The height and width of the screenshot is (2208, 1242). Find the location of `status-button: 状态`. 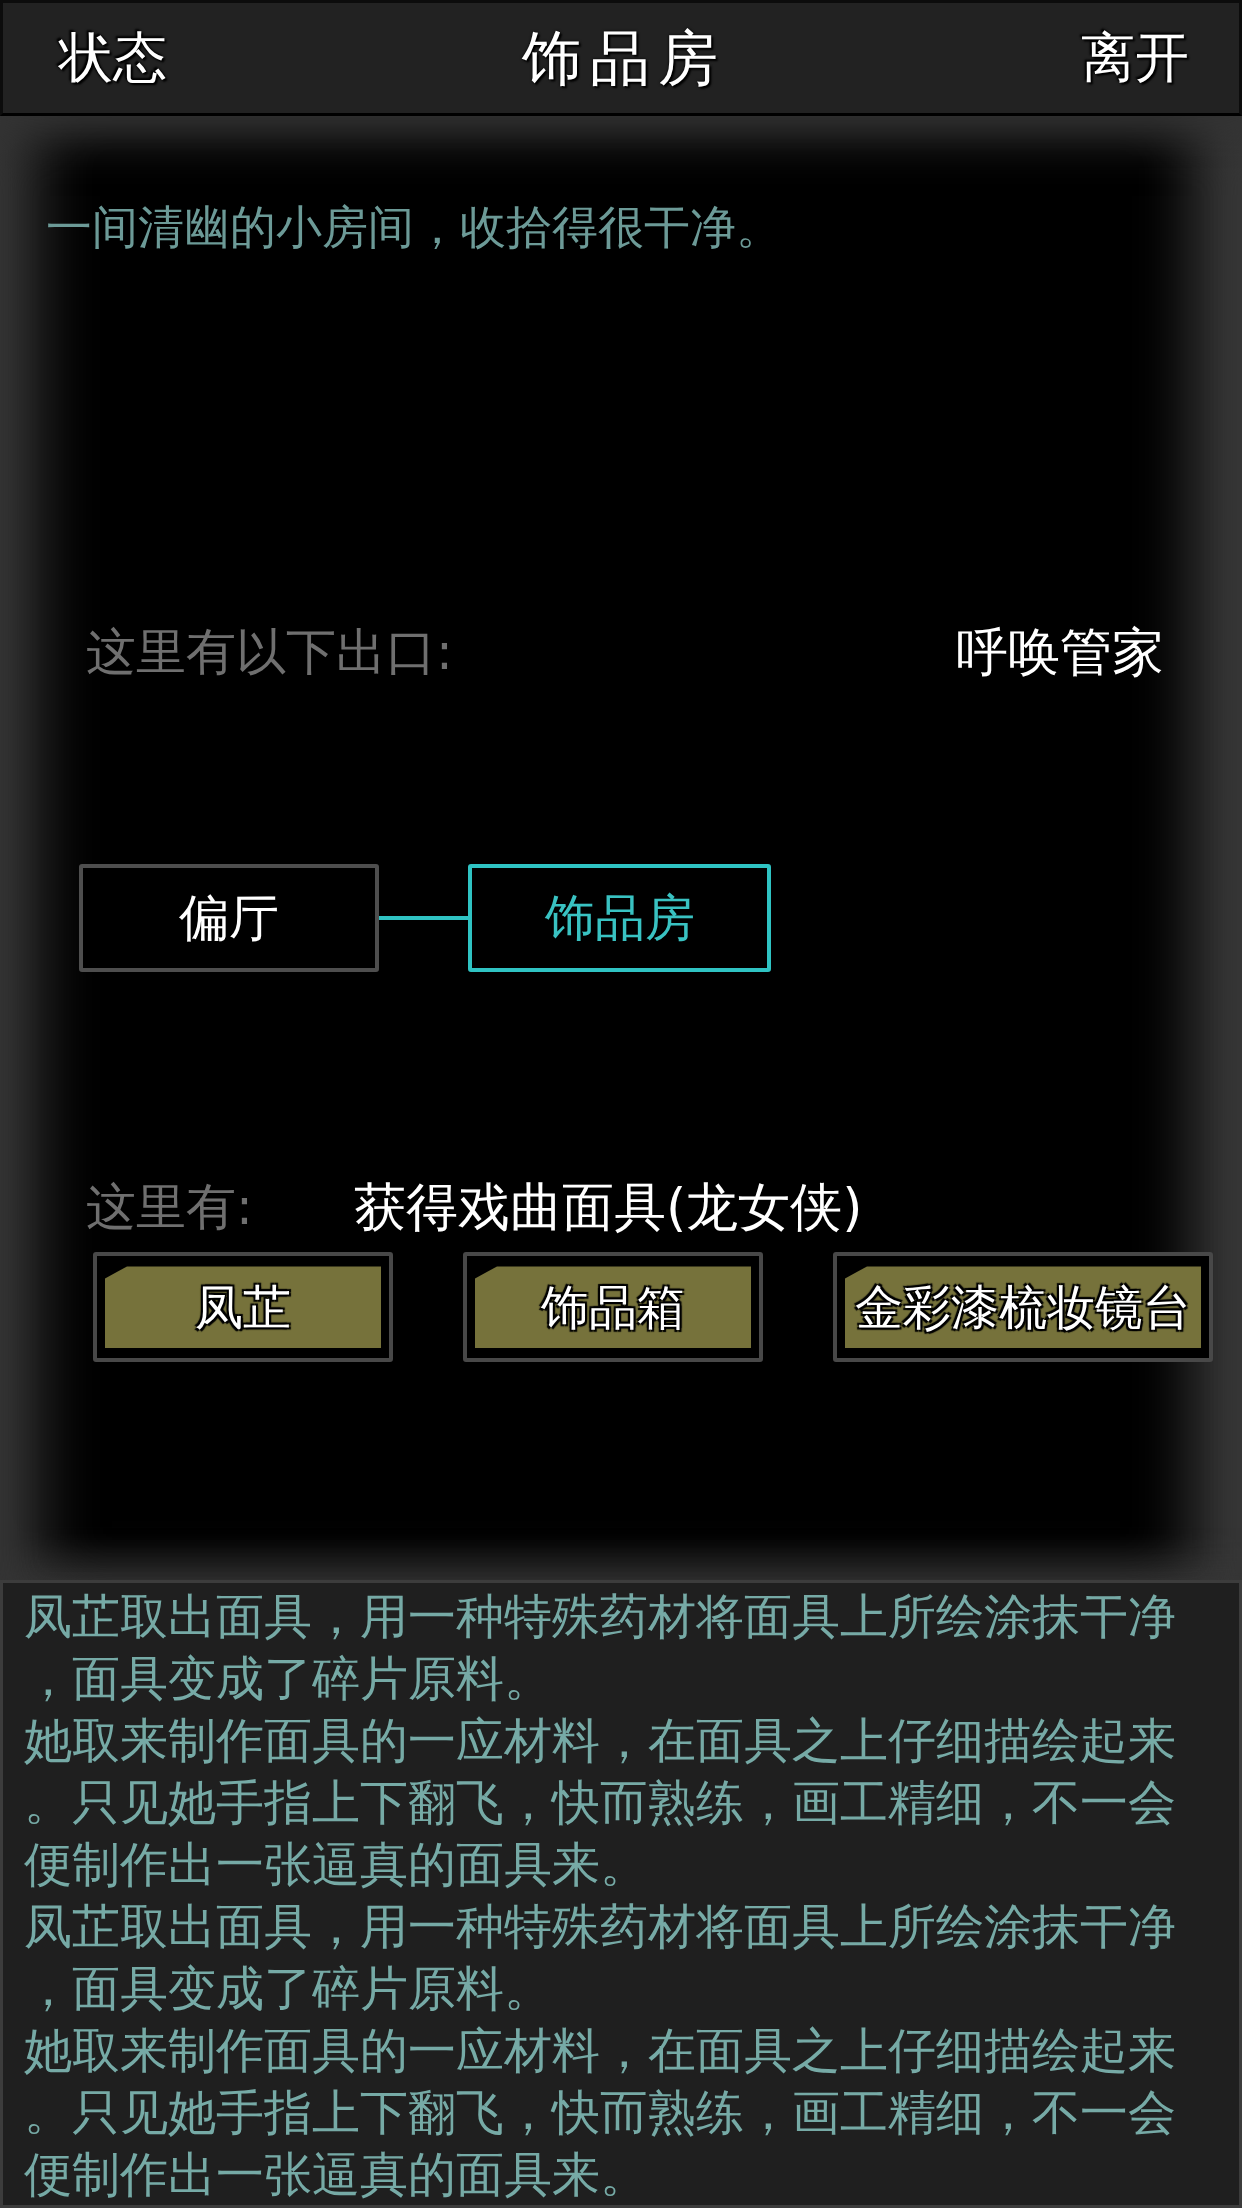

status-button: 状态 is located at coordinates (113, 58).